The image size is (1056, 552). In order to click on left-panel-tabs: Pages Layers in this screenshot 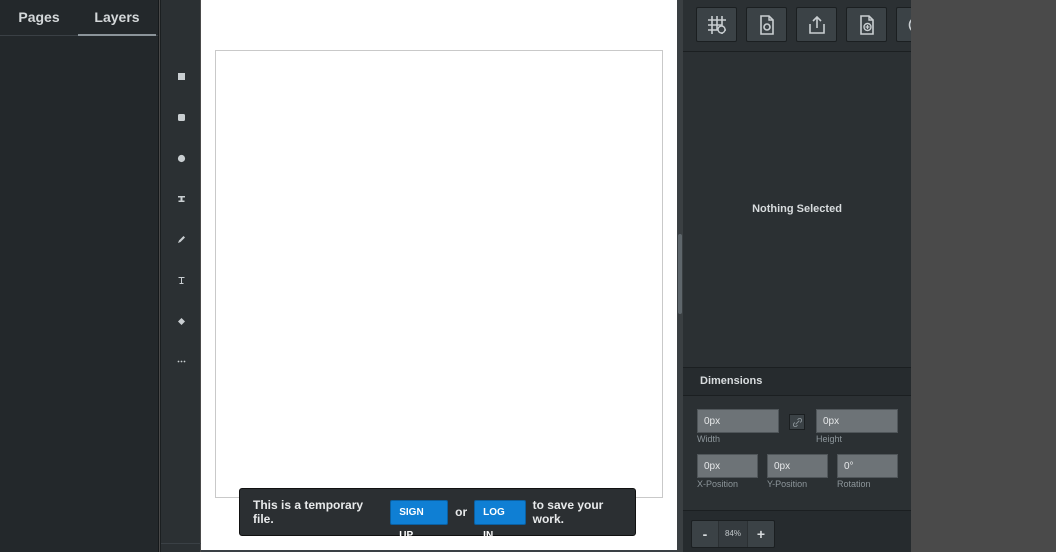, I will do `click(79, 18)`.